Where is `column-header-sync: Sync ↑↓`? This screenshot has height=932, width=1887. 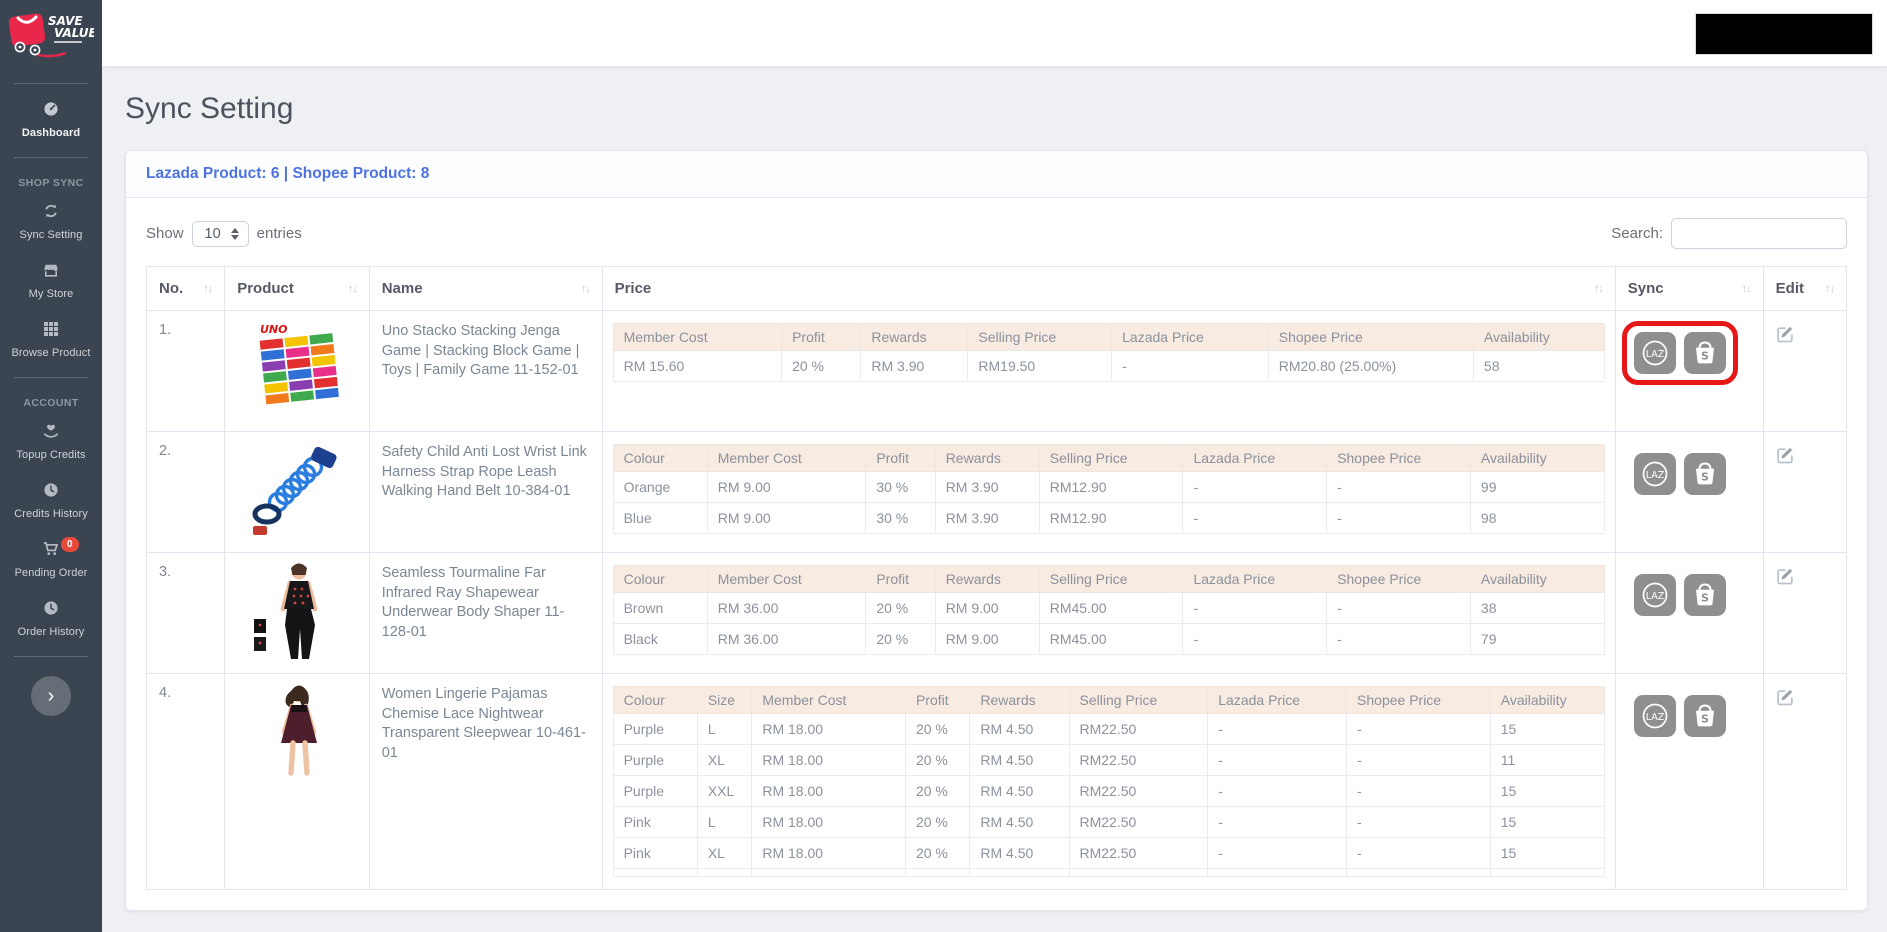
column-header-sync: Sync ↑↓ is located at coordinates (1689, 288).